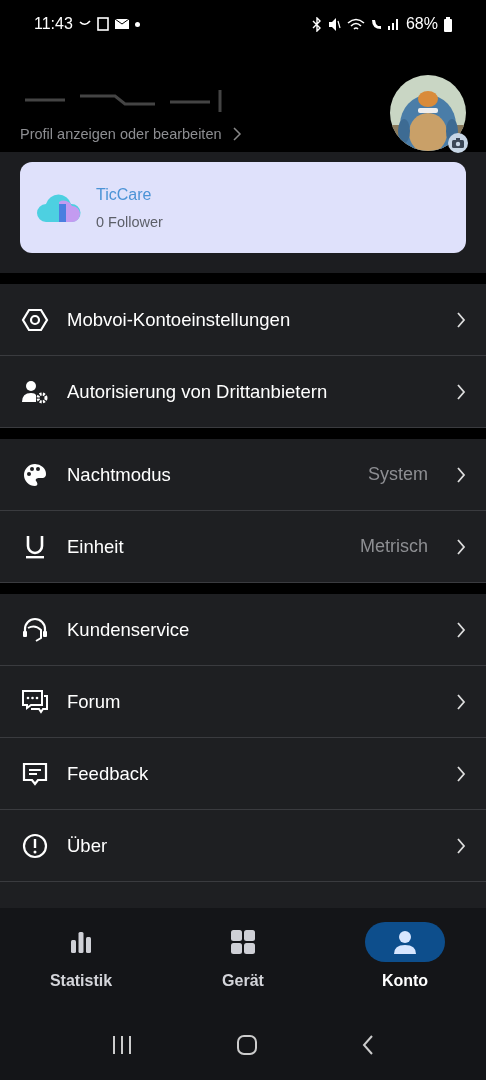 This screenshot has width=486, height=1080. I want to click on profile-link: Profil anzeigen oder bearbeiten, so click(131, 134).